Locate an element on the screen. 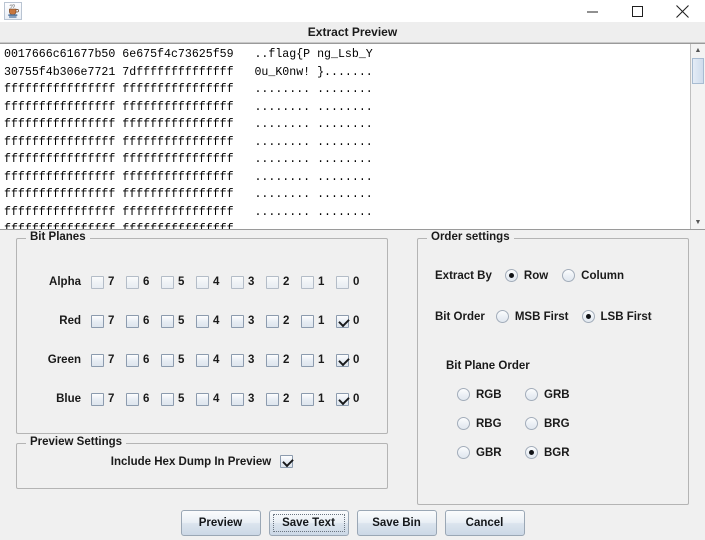 The image size is (705, 540). bit-plane-order-radio-rgb: RGB is located at coordinates (491, 394).